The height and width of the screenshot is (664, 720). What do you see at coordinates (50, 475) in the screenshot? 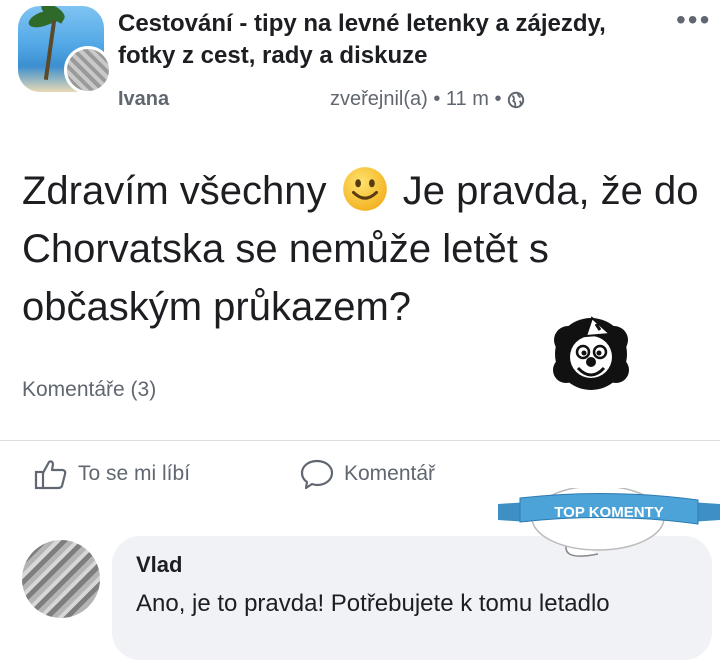
I see `thumbs-up-icon` at bounding box center [50, 475].